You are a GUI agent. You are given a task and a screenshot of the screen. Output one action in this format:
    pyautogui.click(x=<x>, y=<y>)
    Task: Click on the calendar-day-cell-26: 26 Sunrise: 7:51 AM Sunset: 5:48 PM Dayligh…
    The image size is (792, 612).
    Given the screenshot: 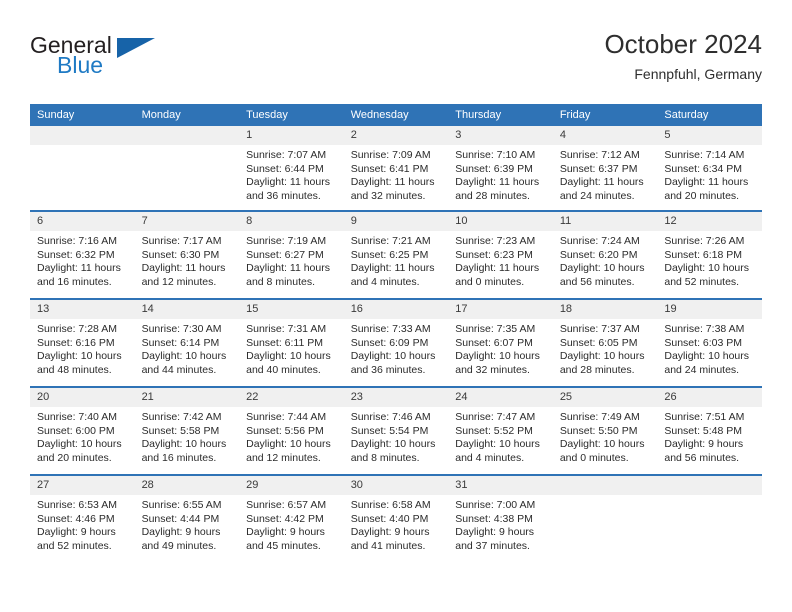 What is the action you would take?
    pyautogui.click(x=709, y=430)
    